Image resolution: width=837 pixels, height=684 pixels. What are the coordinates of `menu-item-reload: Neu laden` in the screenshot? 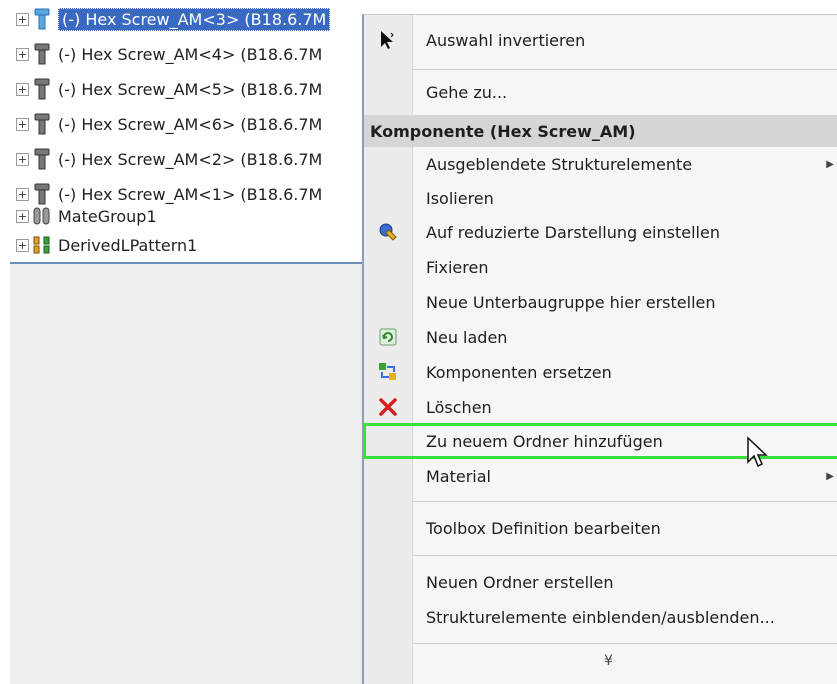 It's located at (600, 337).